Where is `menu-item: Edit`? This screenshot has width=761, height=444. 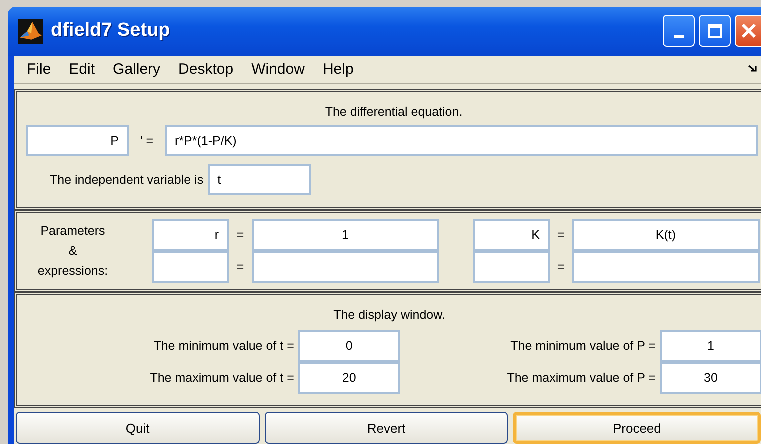 menu-item: Edit is located at coordinates (82, 69).